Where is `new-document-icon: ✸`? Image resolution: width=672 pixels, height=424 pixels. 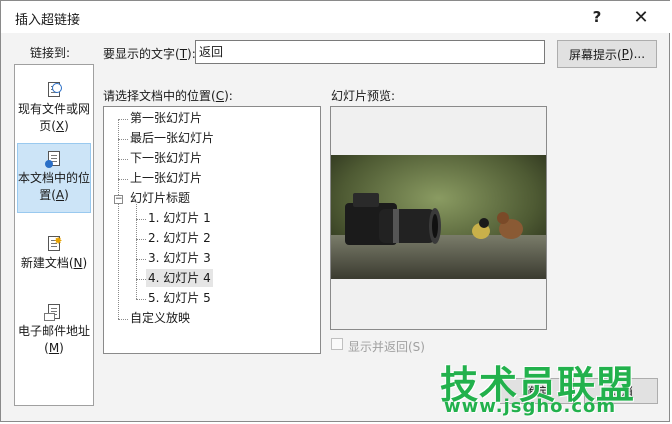 new-document-icon: ✸ is located at coordinates (54, 244).